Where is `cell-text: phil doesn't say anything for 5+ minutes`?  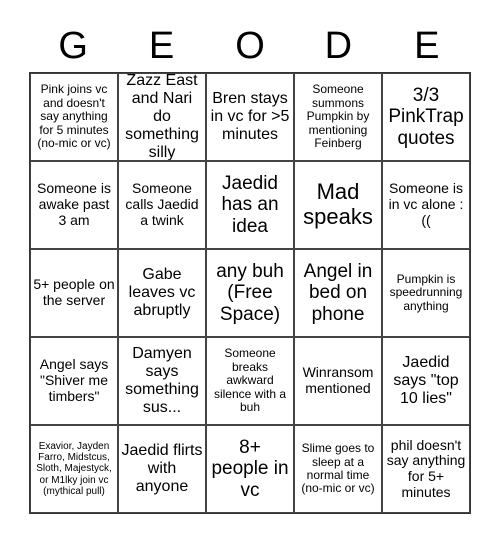
cell-text: phil doesn't say anything for 5+ minutes is located at coordinates (426, 468).